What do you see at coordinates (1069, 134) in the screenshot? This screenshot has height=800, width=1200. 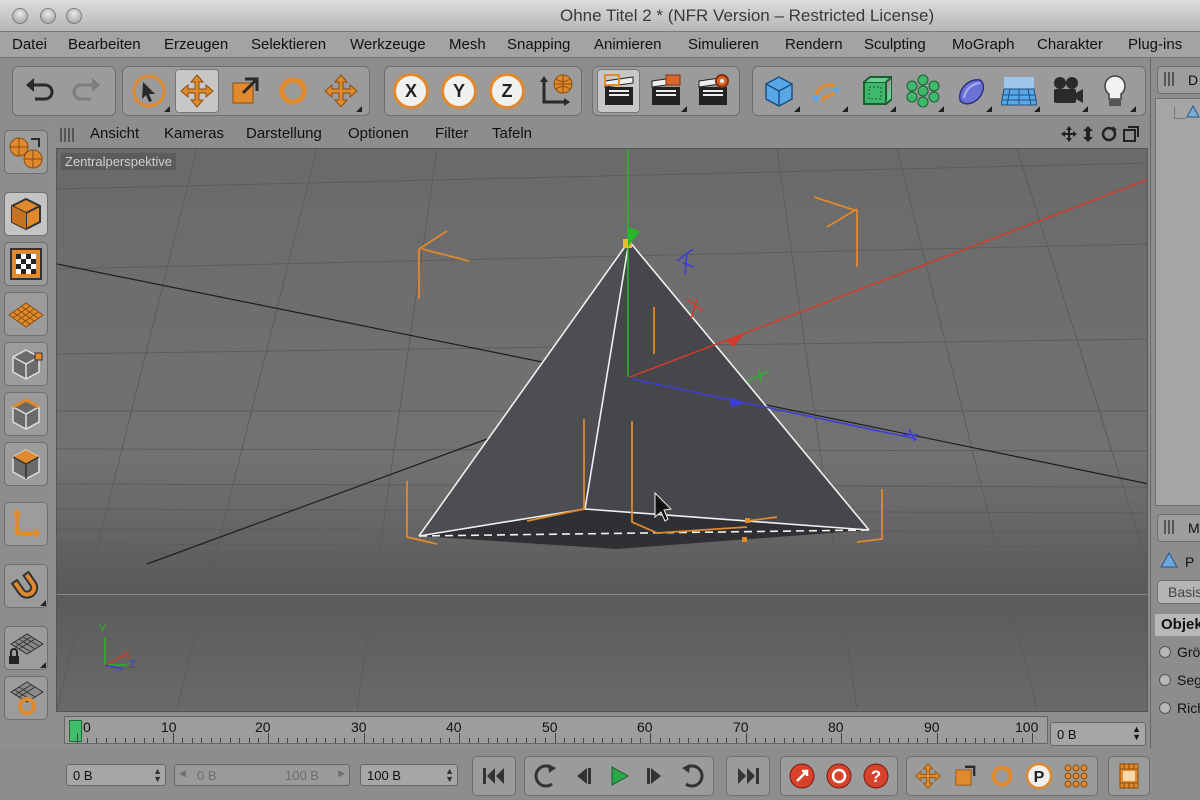 I see `viewport-pan-icon` at bounding box center [1069, 134].